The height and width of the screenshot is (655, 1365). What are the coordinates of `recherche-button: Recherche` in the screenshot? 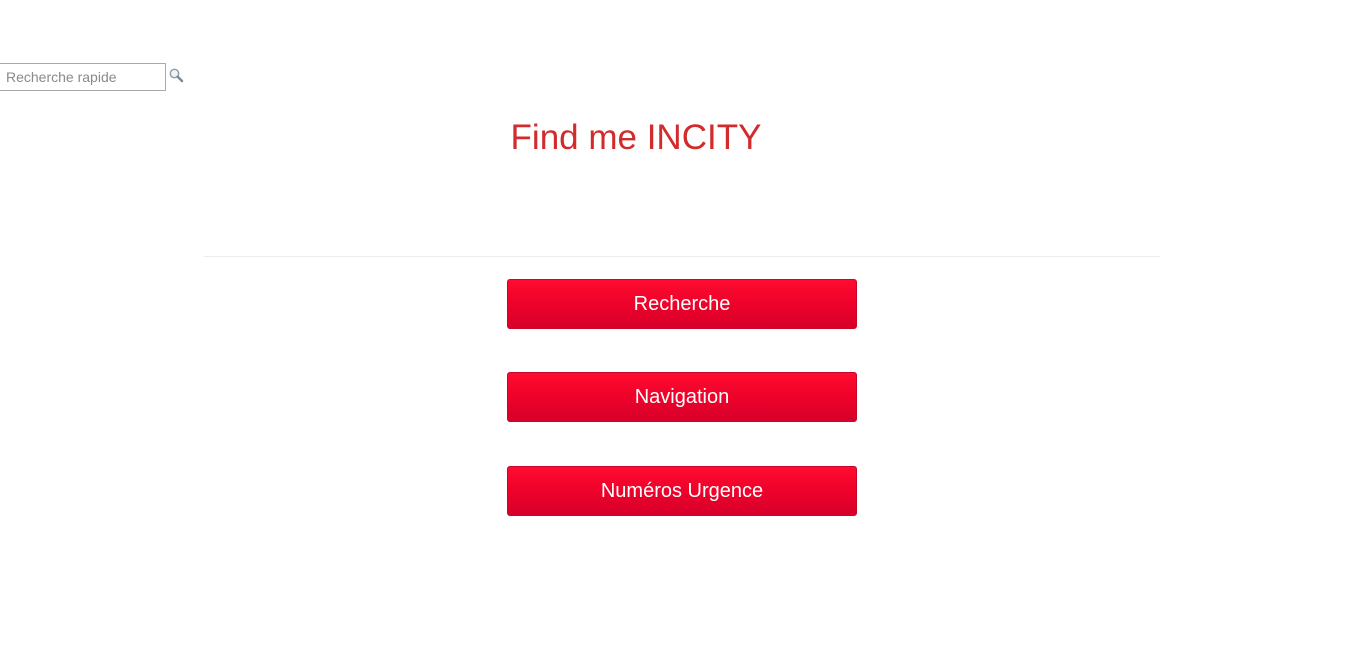 It's located at (682, 304).